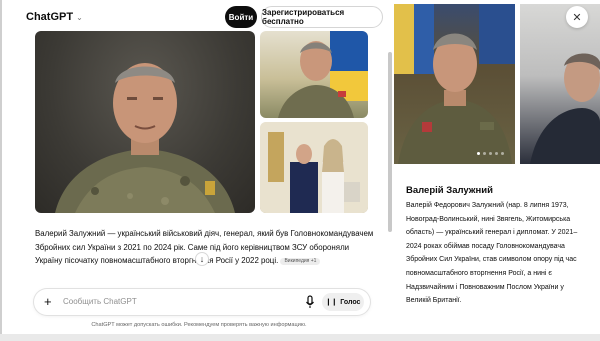  I want to click on scroll-down-button: ↓, so click(202, 259).